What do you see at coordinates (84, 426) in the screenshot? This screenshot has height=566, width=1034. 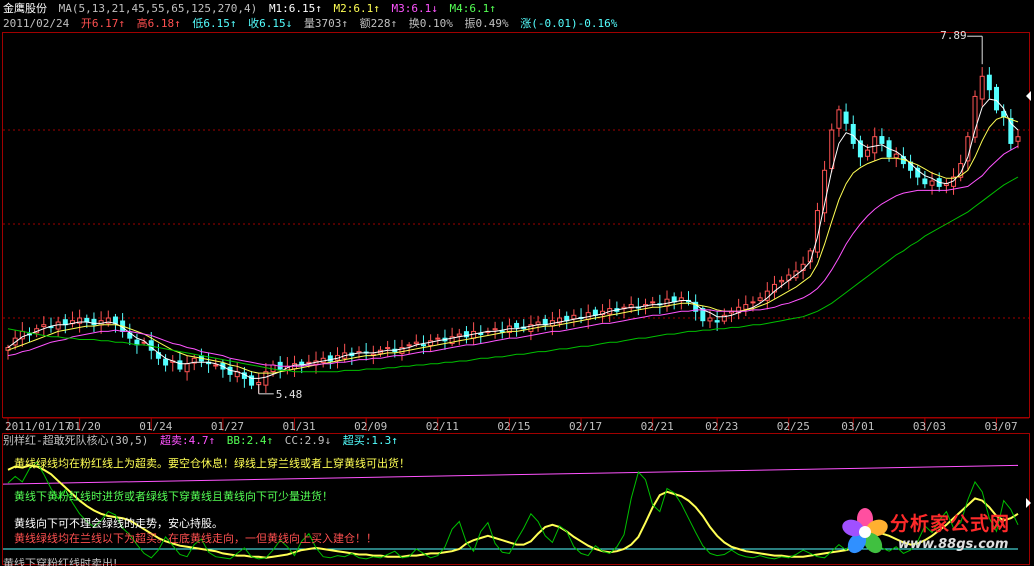 I see `x-tick-label: 01/20` at bounding box center [84, 426].